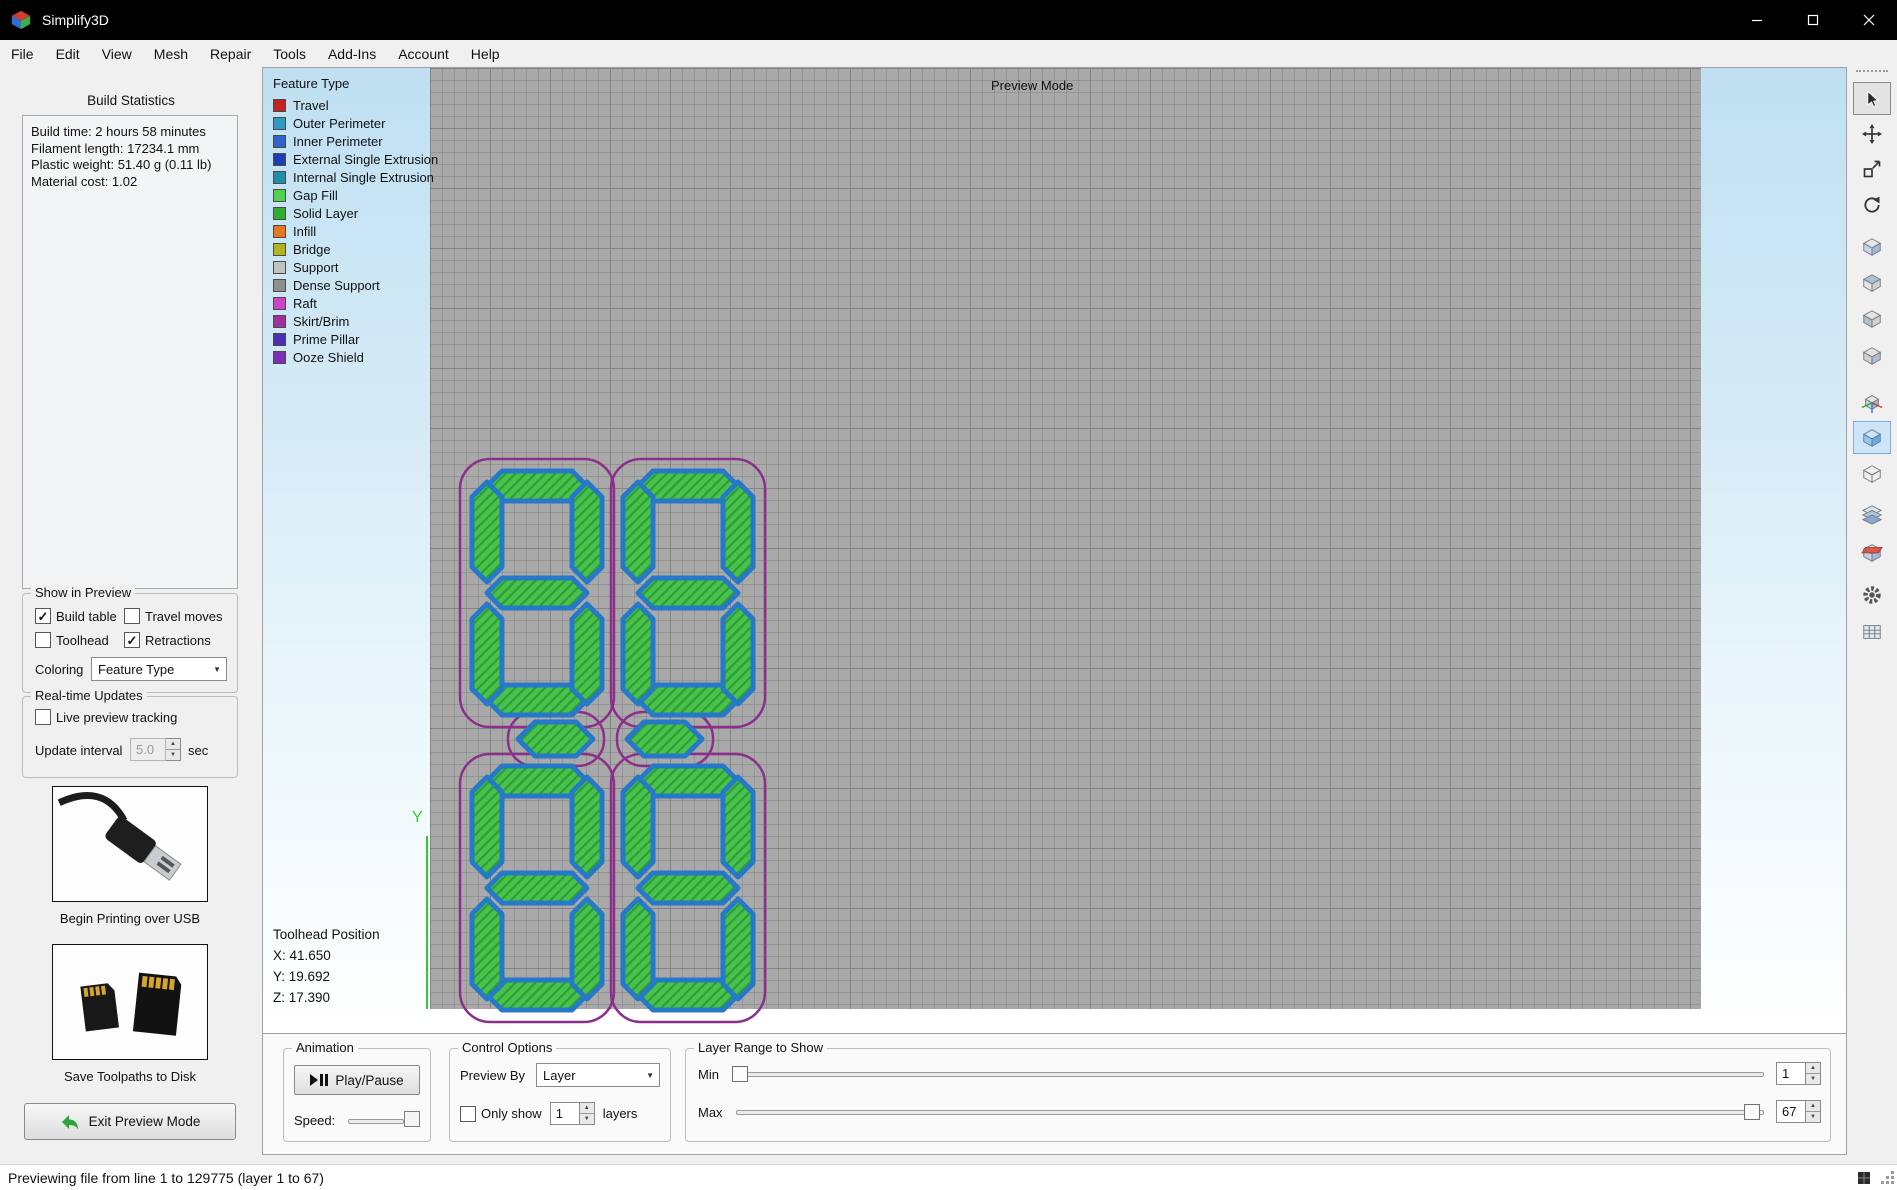 Image resolution: width=1897 pixels, height=1190 pixels. I want to click on close-icon, so click(1869, 20).